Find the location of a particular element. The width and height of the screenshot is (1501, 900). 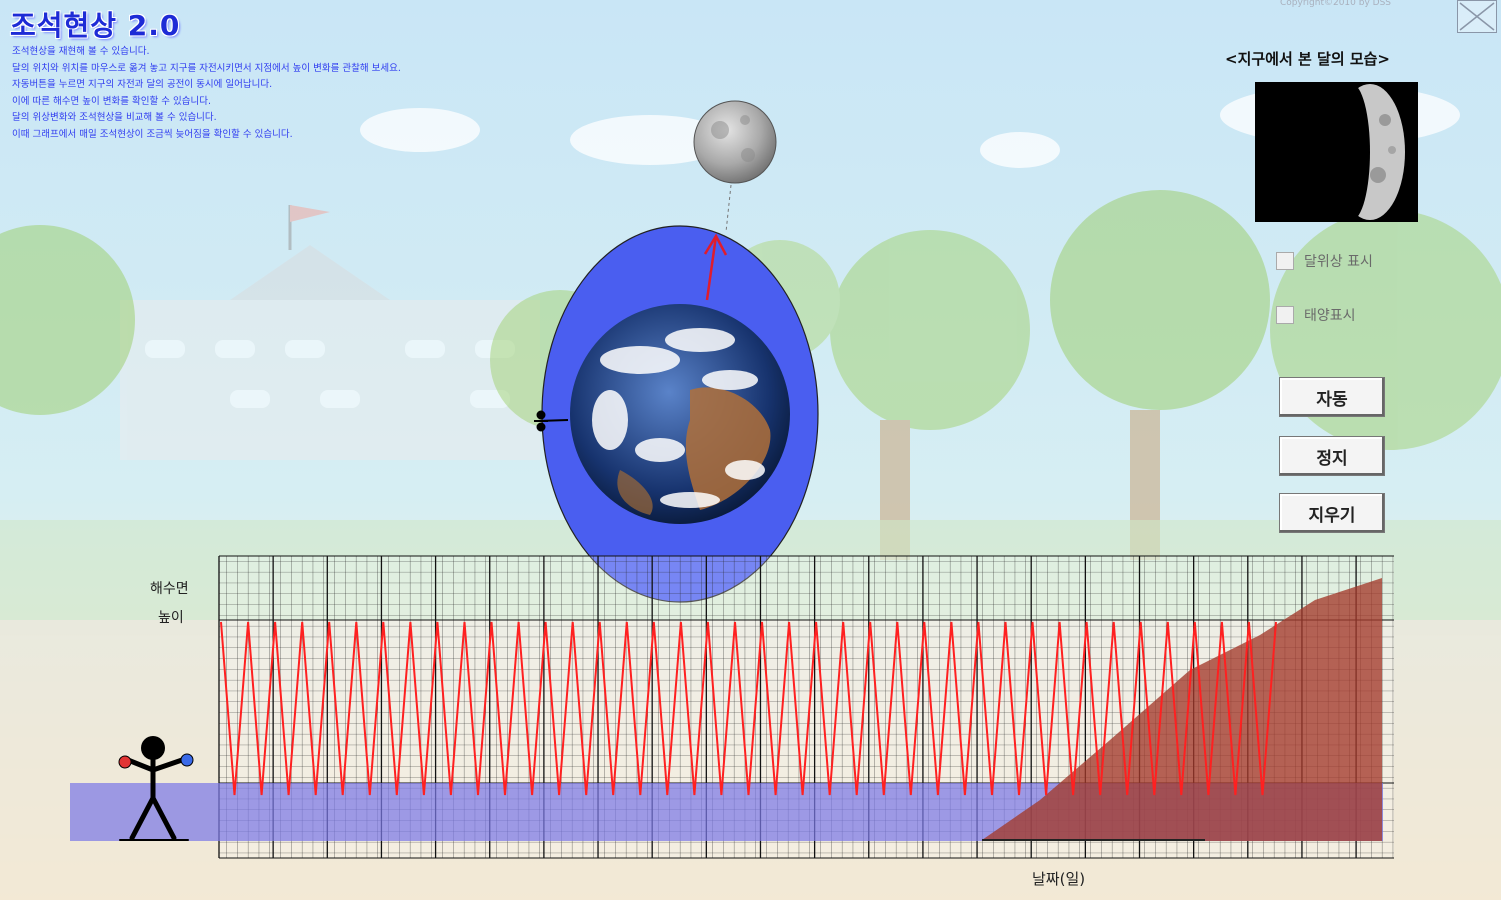

y-axis-label-line2: 높이 is located at coordinates (171, 618).